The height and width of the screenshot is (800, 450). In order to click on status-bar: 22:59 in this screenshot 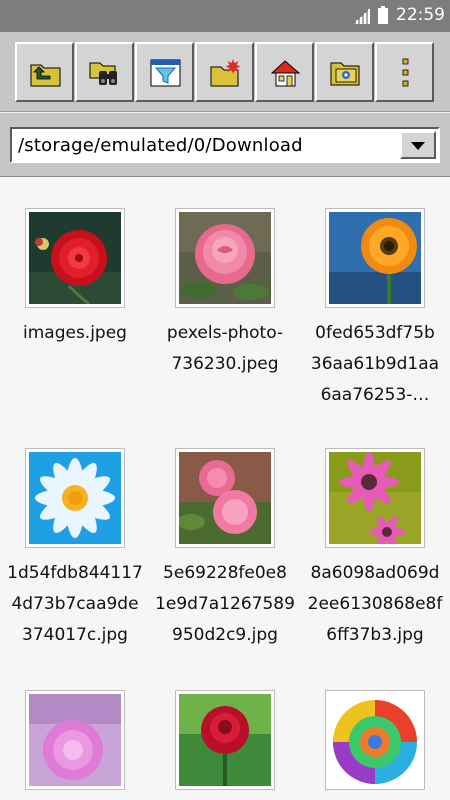, I will do `click(225, 16)`.